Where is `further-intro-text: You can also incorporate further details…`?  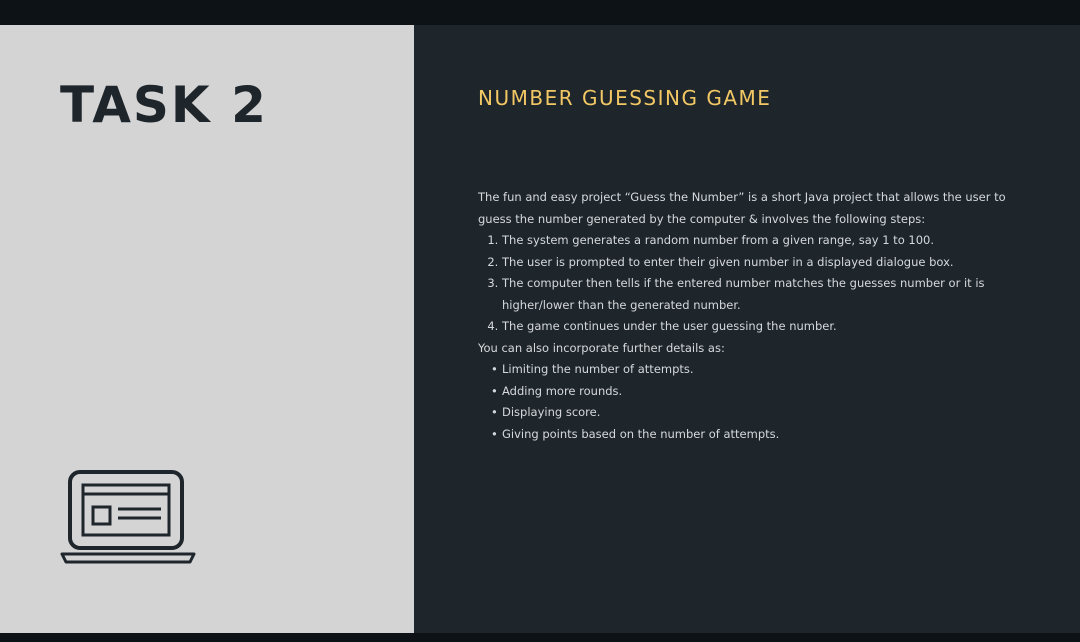 further-intro-text: You can also incorporate further details… is located at coordinates (601, 347).